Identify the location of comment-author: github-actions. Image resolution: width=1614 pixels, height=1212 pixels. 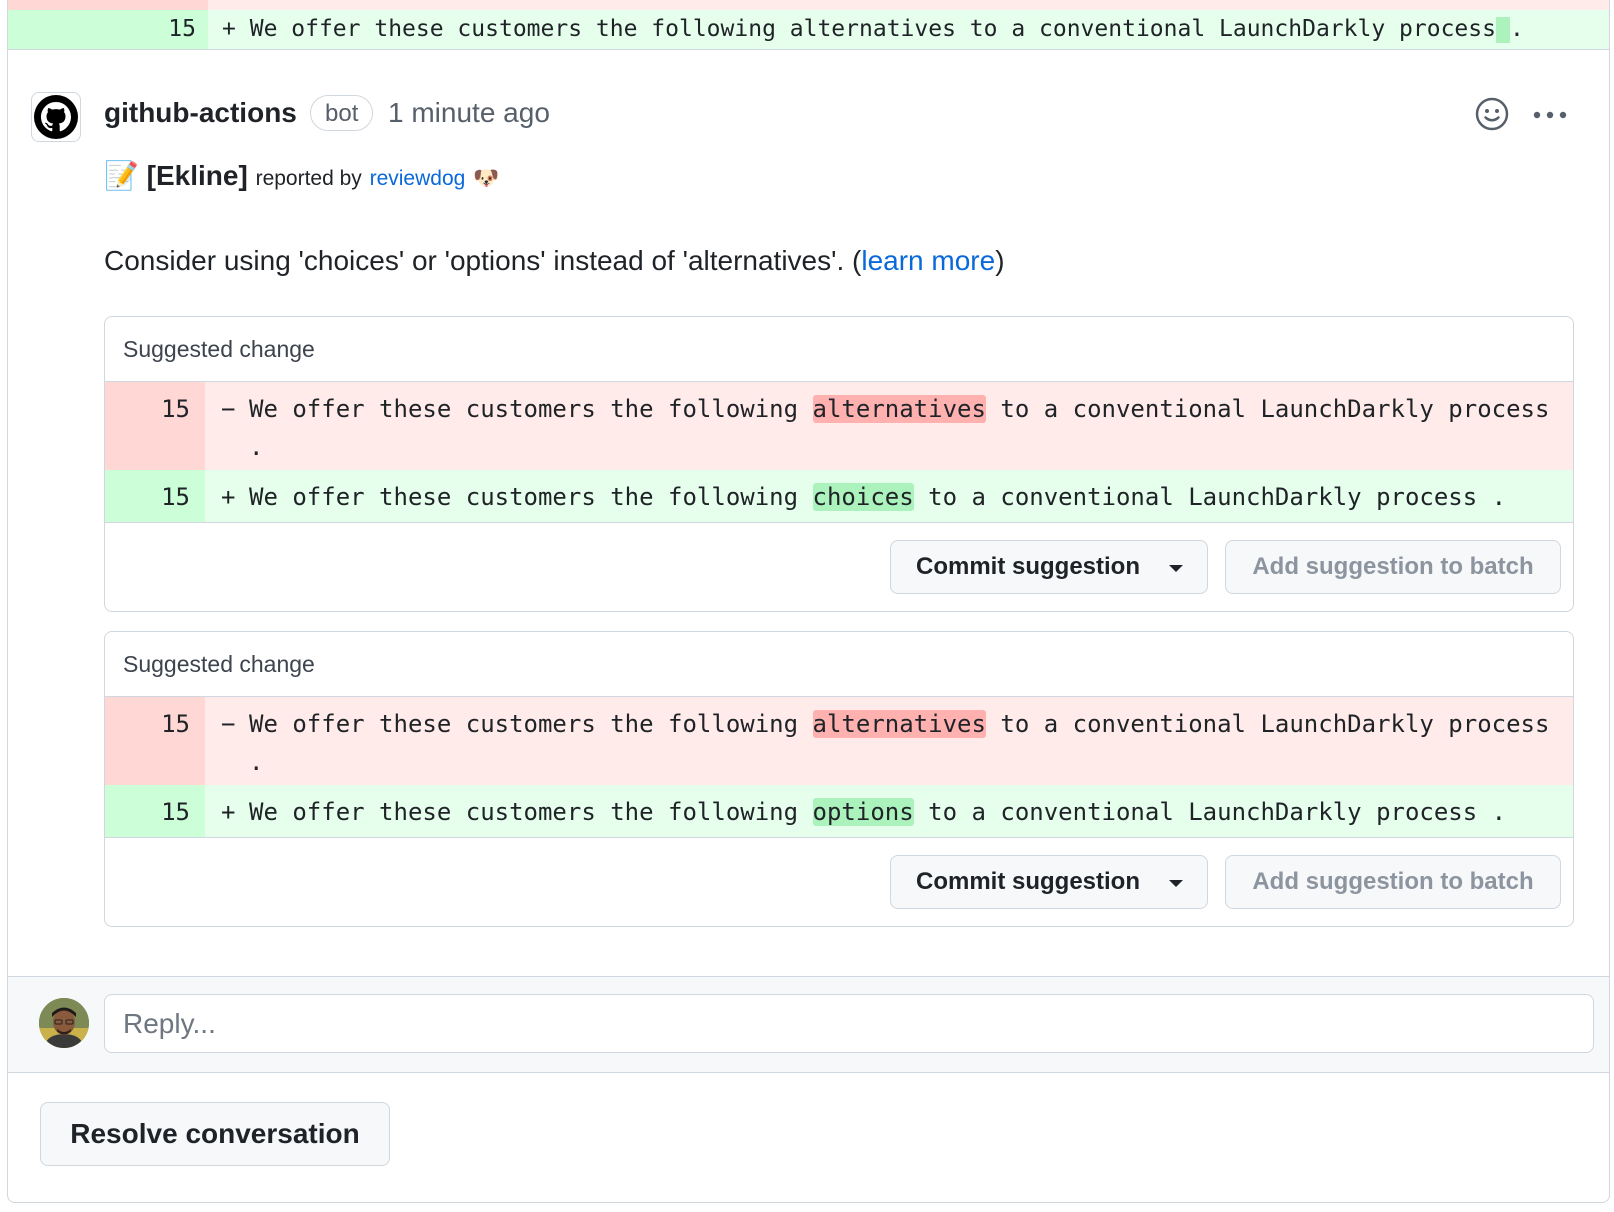
(200, 113).